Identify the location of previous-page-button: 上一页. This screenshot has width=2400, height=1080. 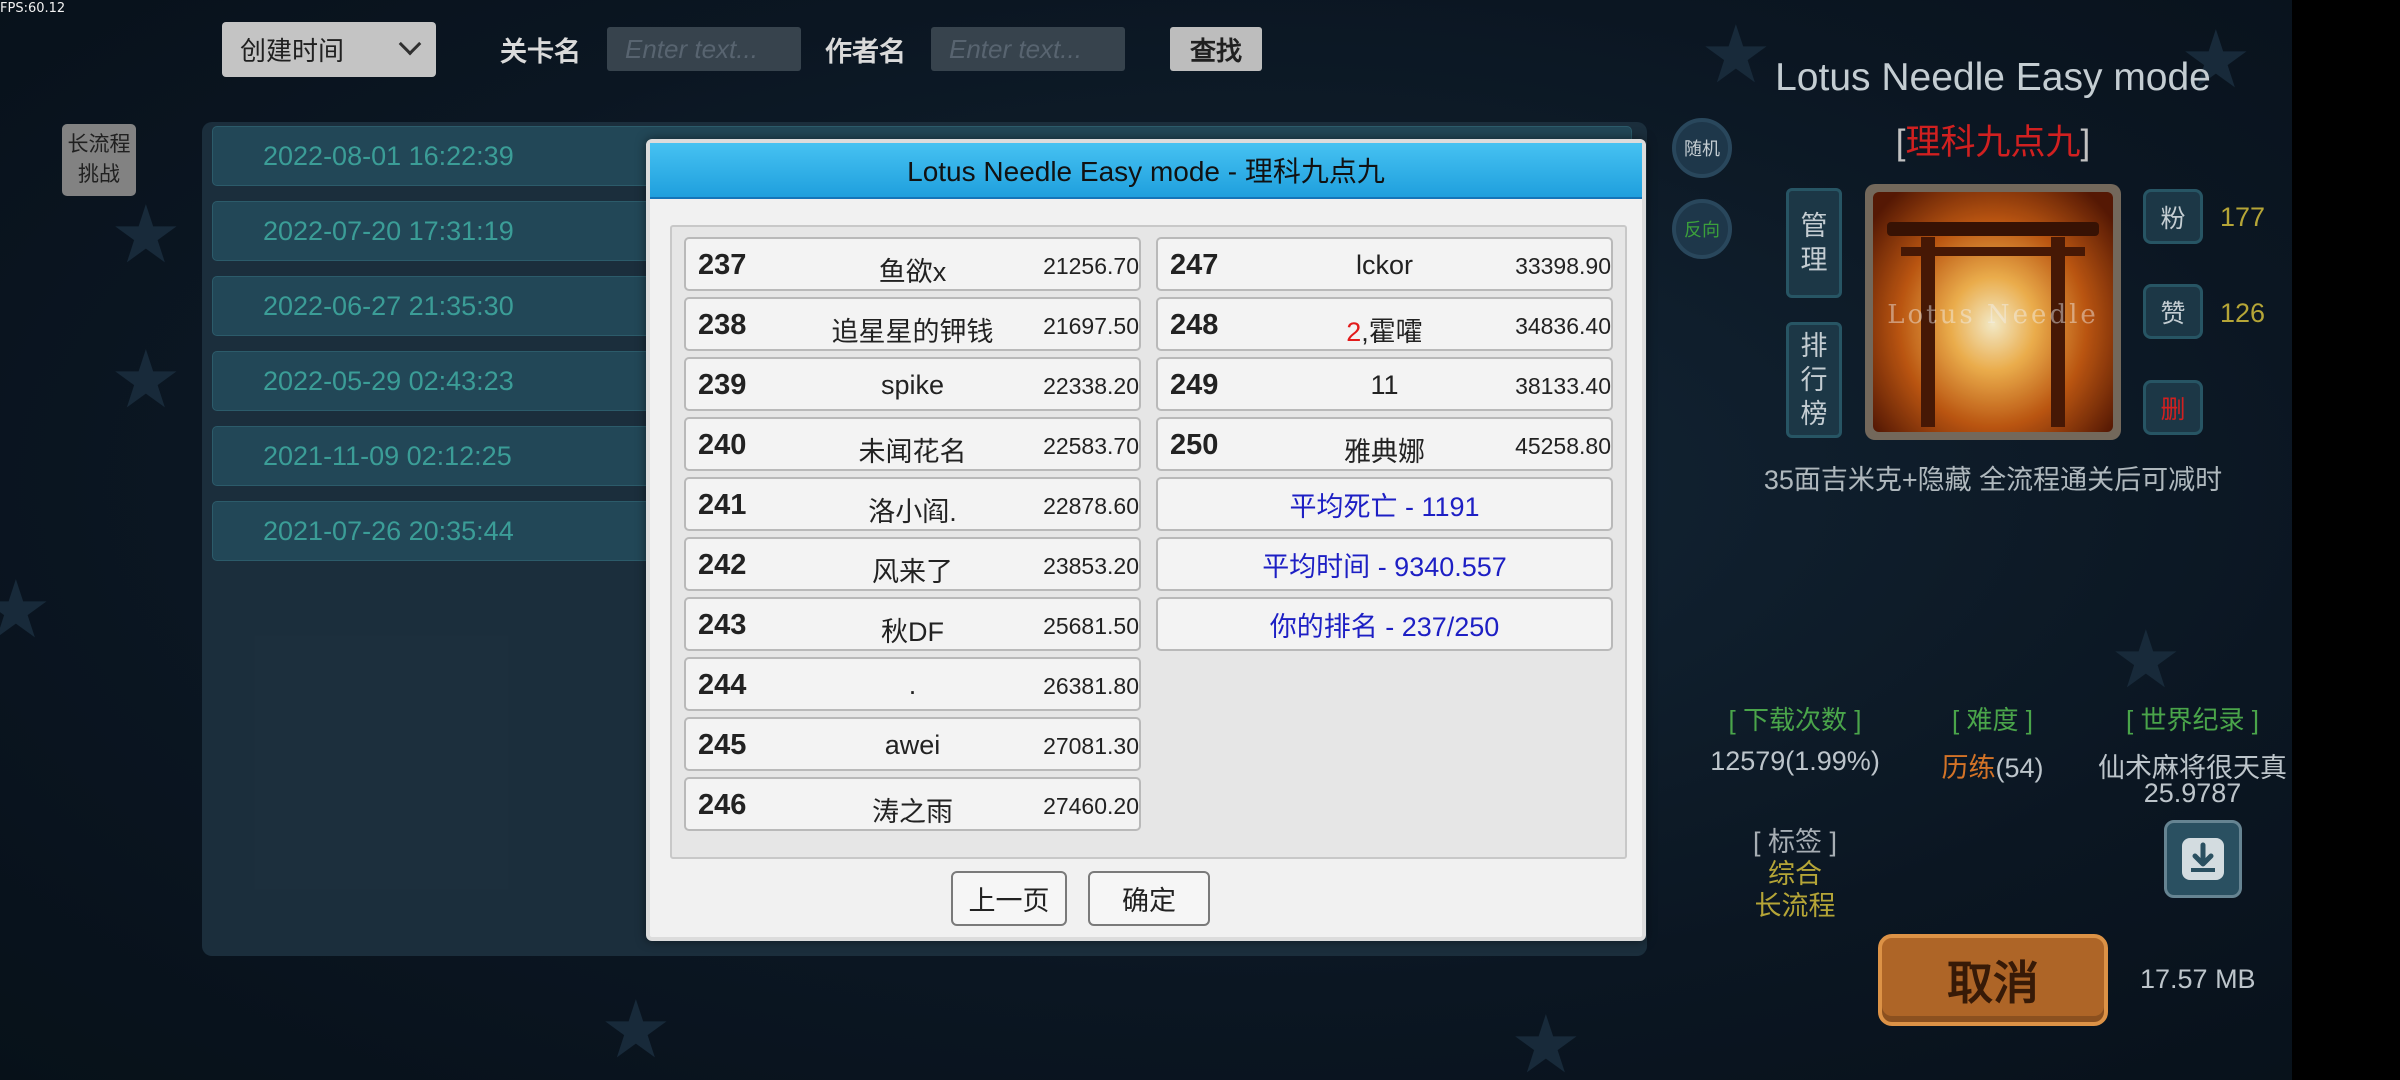
(1009, 898).